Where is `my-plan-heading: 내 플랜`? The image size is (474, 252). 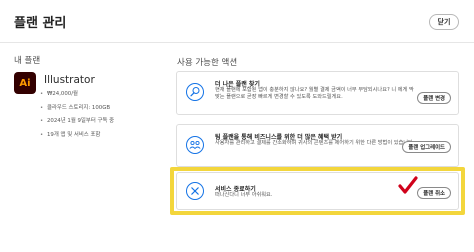
my-plan-heading: 내 플랜 is located at coordinates (27, 61).